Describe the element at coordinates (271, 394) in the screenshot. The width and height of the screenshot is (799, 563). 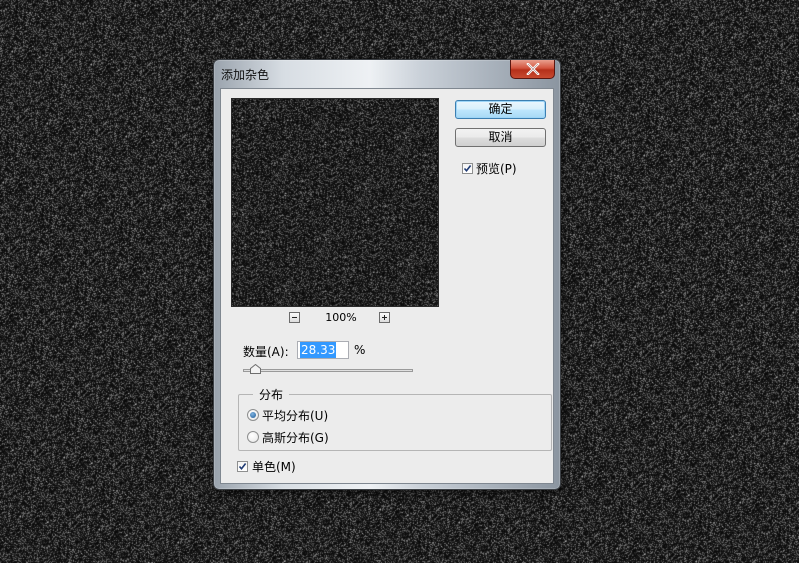
I see `distribution-legend: 分布` at that location.